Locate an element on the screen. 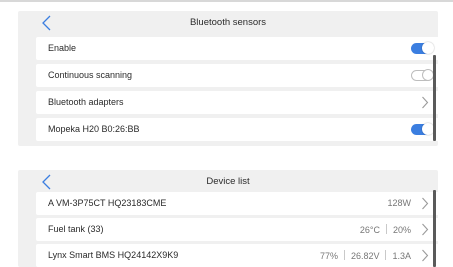 The width and height of the screenshot is (453, 267). device-row-inverter: A VM-3P75CT HQ23183CME 128W is located at coordinates (238, 203).